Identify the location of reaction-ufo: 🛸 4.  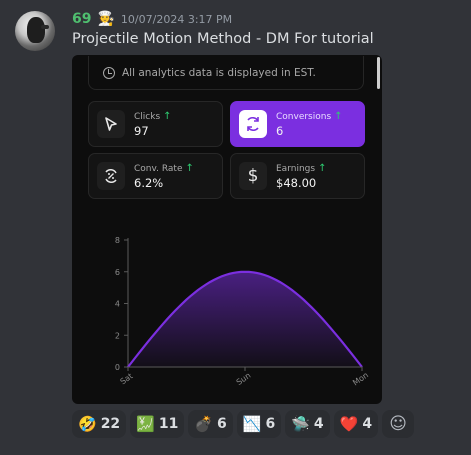
(307, 424).